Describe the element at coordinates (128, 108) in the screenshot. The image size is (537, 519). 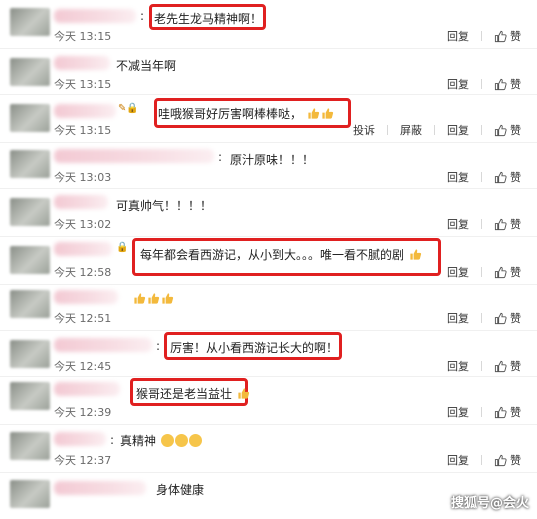
I see `badge-icon: ✎🔒` at that location.